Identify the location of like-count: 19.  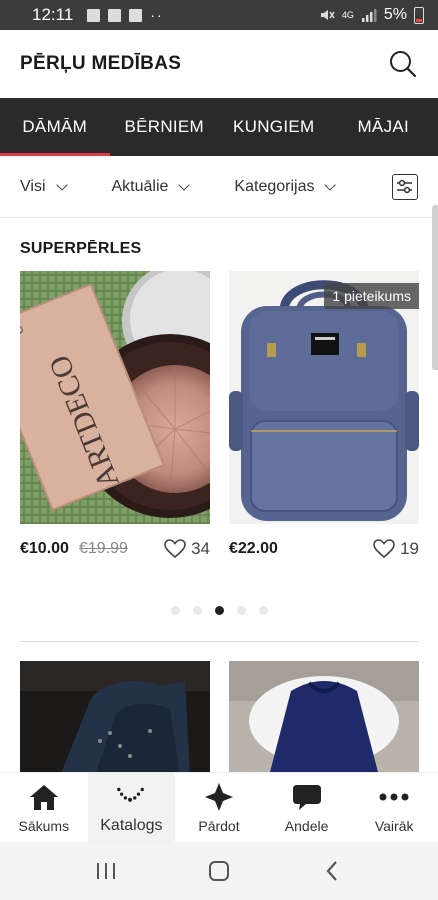
(409, 548).